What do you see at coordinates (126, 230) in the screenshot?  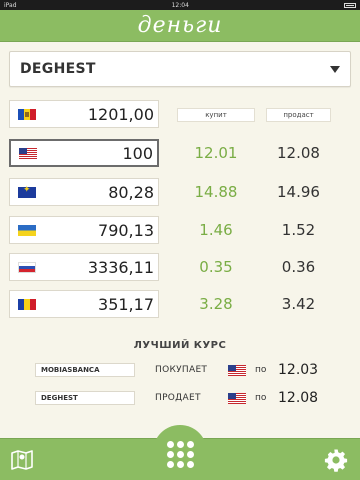 I see `amount-value: 790,13` at bounding box center [126, 230].